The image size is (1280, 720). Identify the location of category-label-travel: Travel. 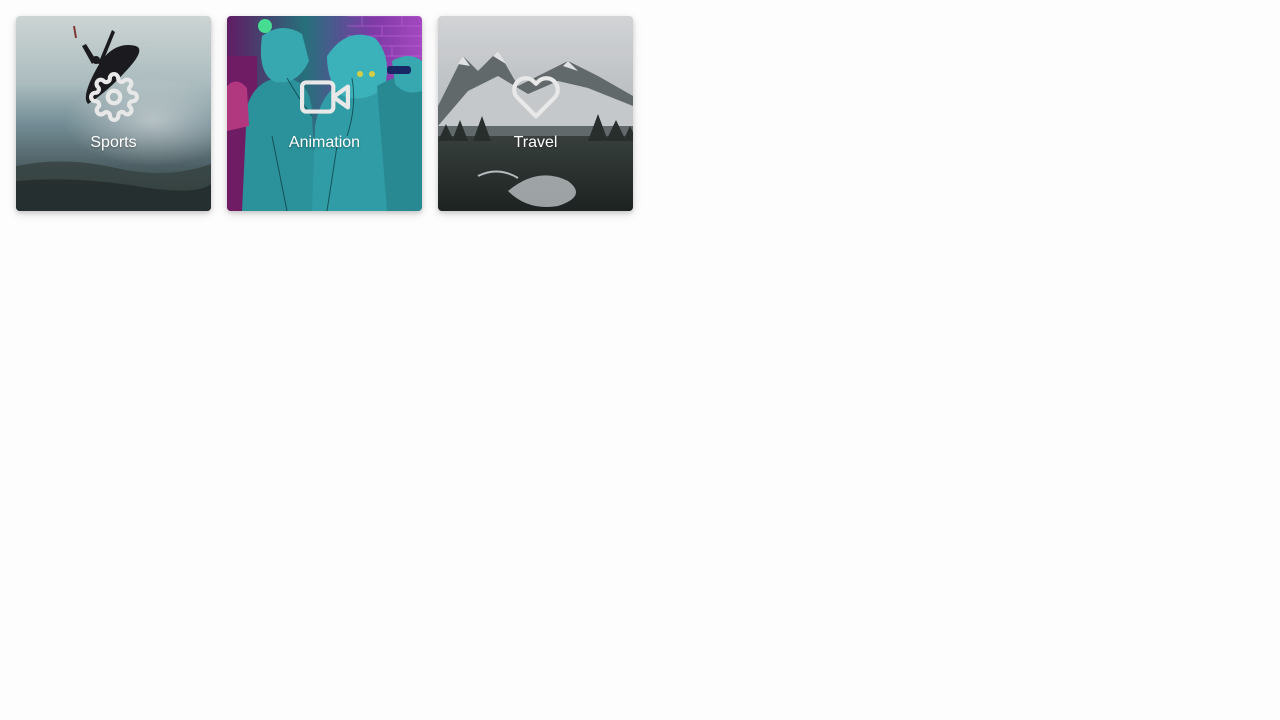
(535, 142).